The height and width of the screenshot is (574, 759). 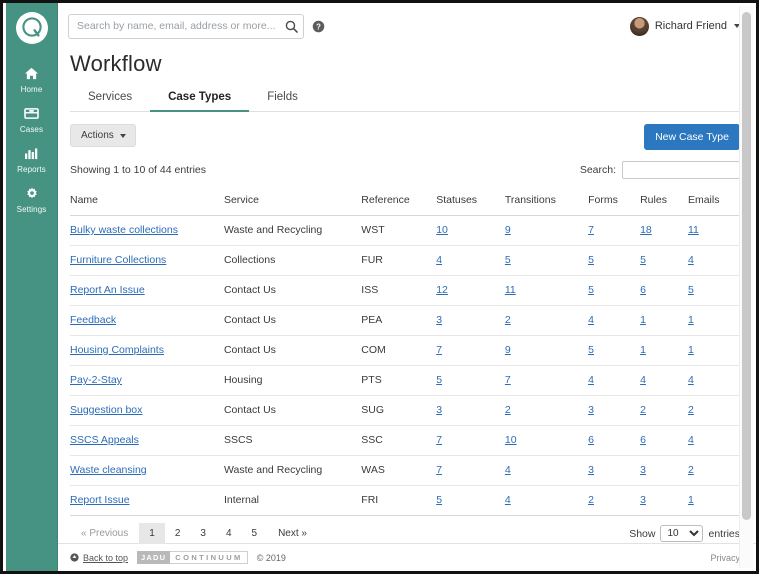 What do you see at coordinates (99, 558) in the screenshot?
I see `back-to-top: Back to top` at bounding box center [99, 558].